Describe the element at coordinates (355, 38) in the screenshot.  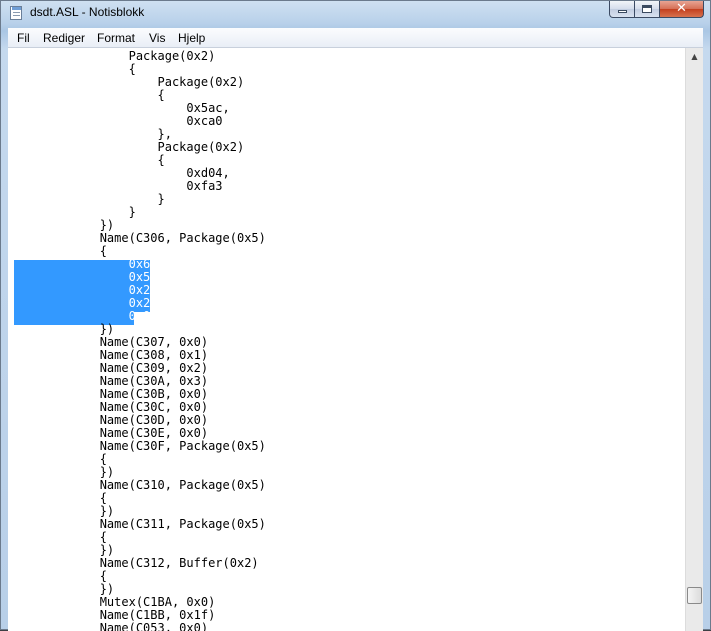
I see `menu-bar: Fil Rediger Format Vis Hjelp` at that location.